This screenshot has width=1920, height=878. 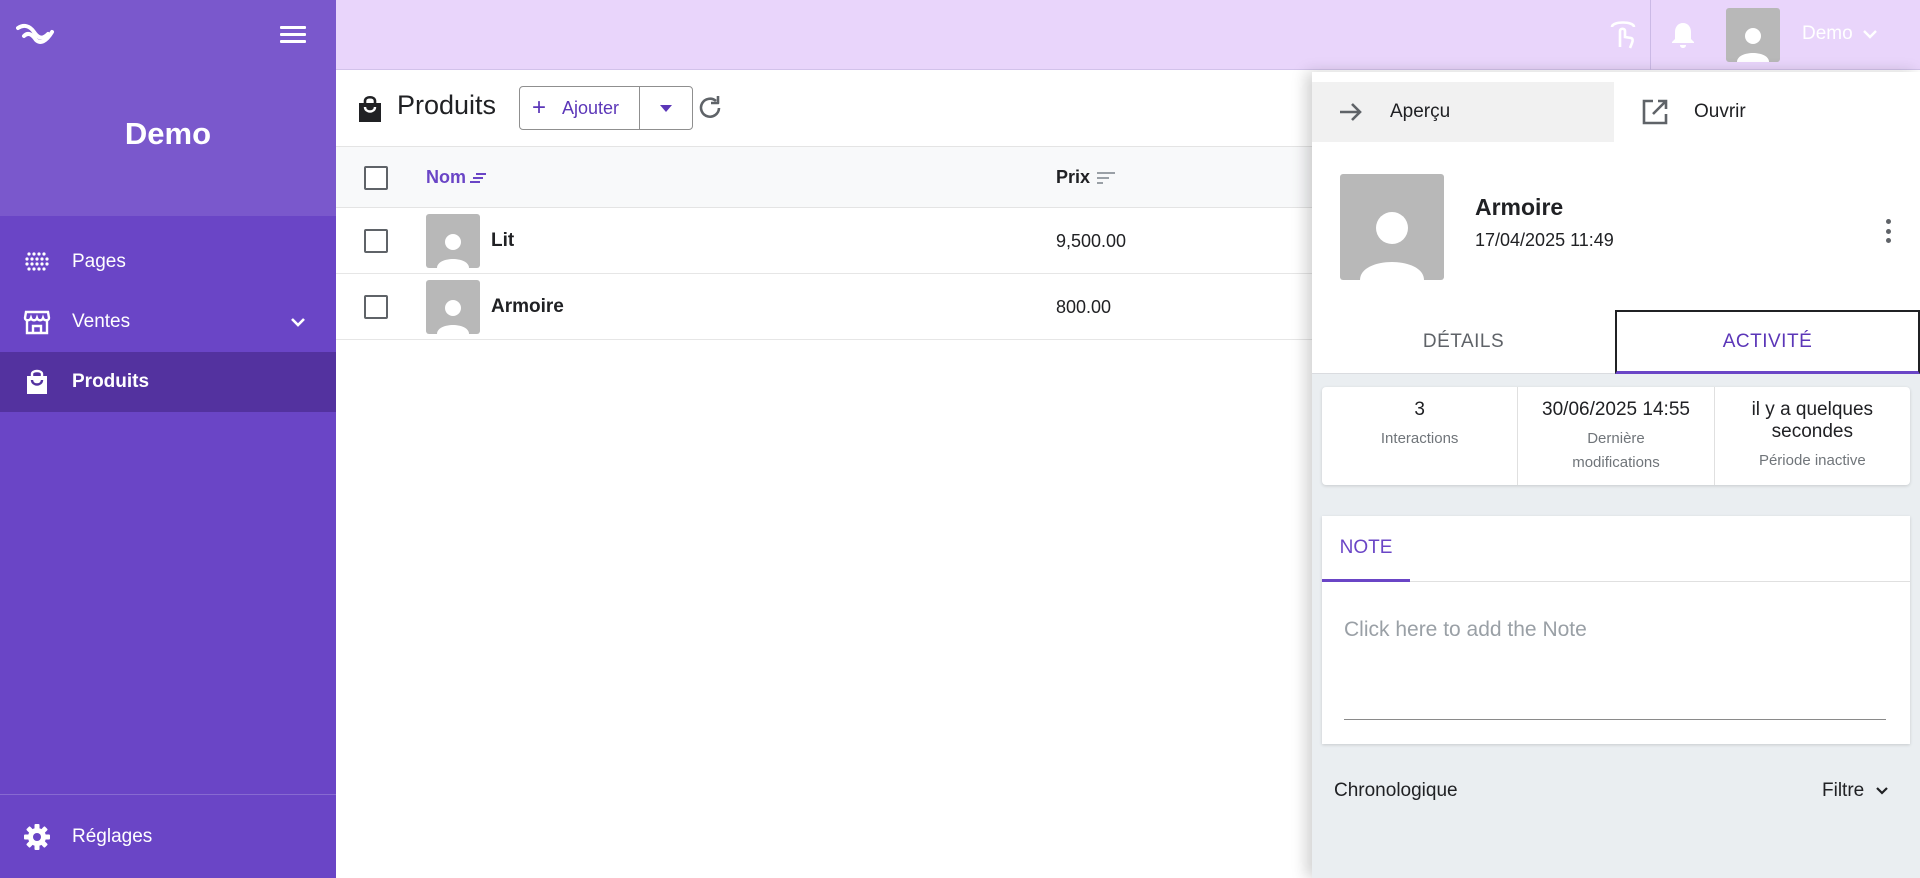 I want to click on topbar-divider, so click(x=1650, y=35).